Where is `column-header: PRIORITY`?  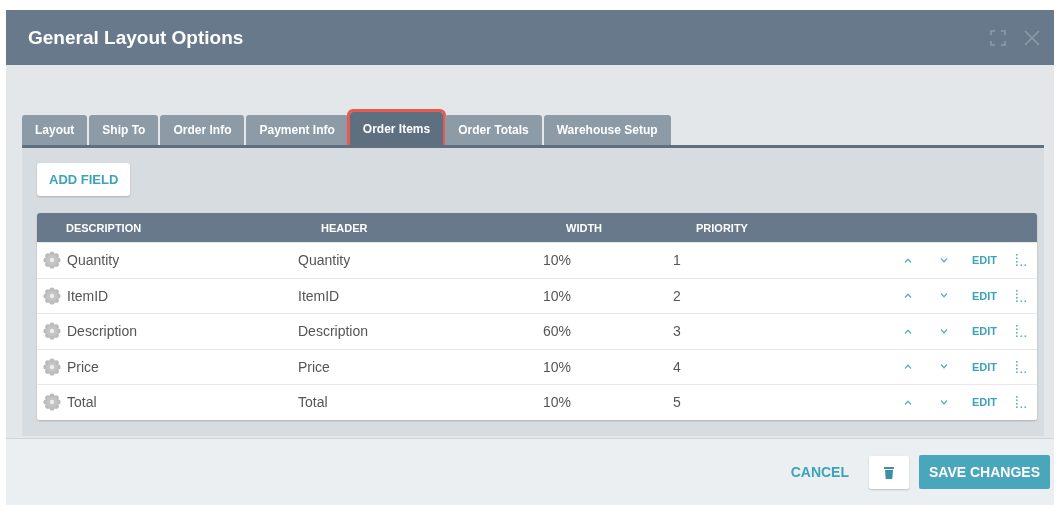 column-header: PRIORITY is located at coordinates (722, 227).